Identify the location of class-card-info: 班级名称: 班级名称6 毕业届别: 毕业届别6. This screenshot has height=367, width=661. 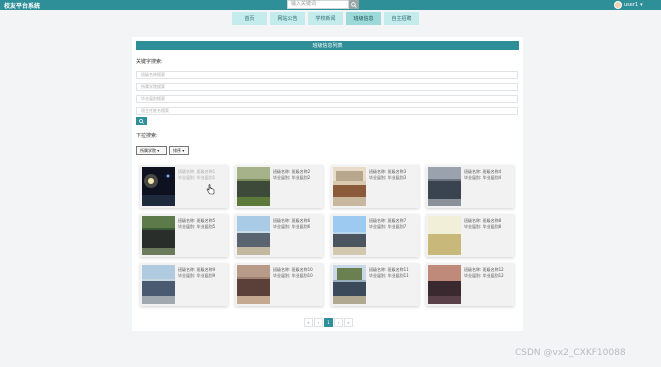
(291, 224).